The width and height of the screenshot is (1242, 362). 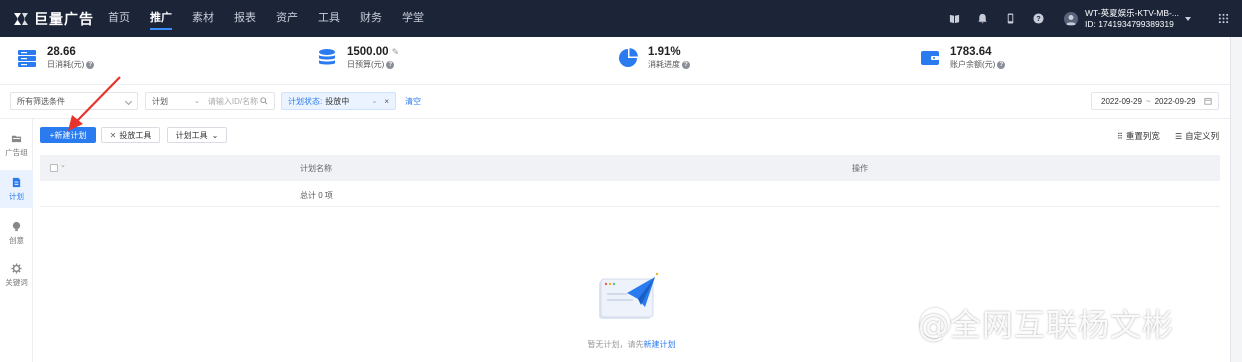 I want to click on filter-preset-select: 所有筛选条件, so click(x=74, y=101).